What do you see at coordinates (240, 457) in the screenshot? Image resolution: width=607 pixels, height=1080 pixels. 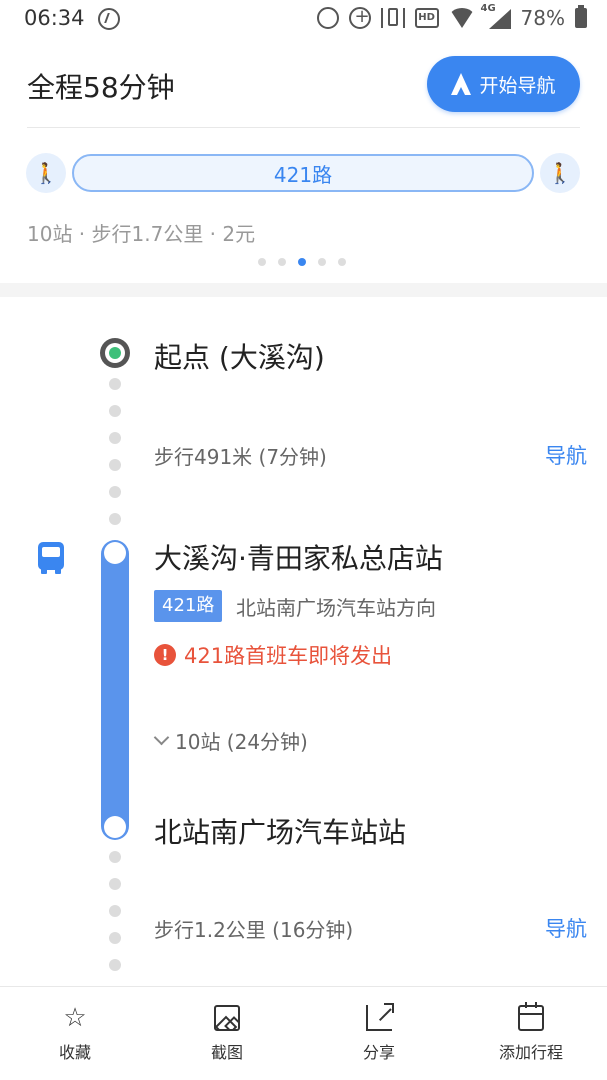 I see `walk-1-info: 步行491米 (7分钟)` at bounding box center [240, 457].